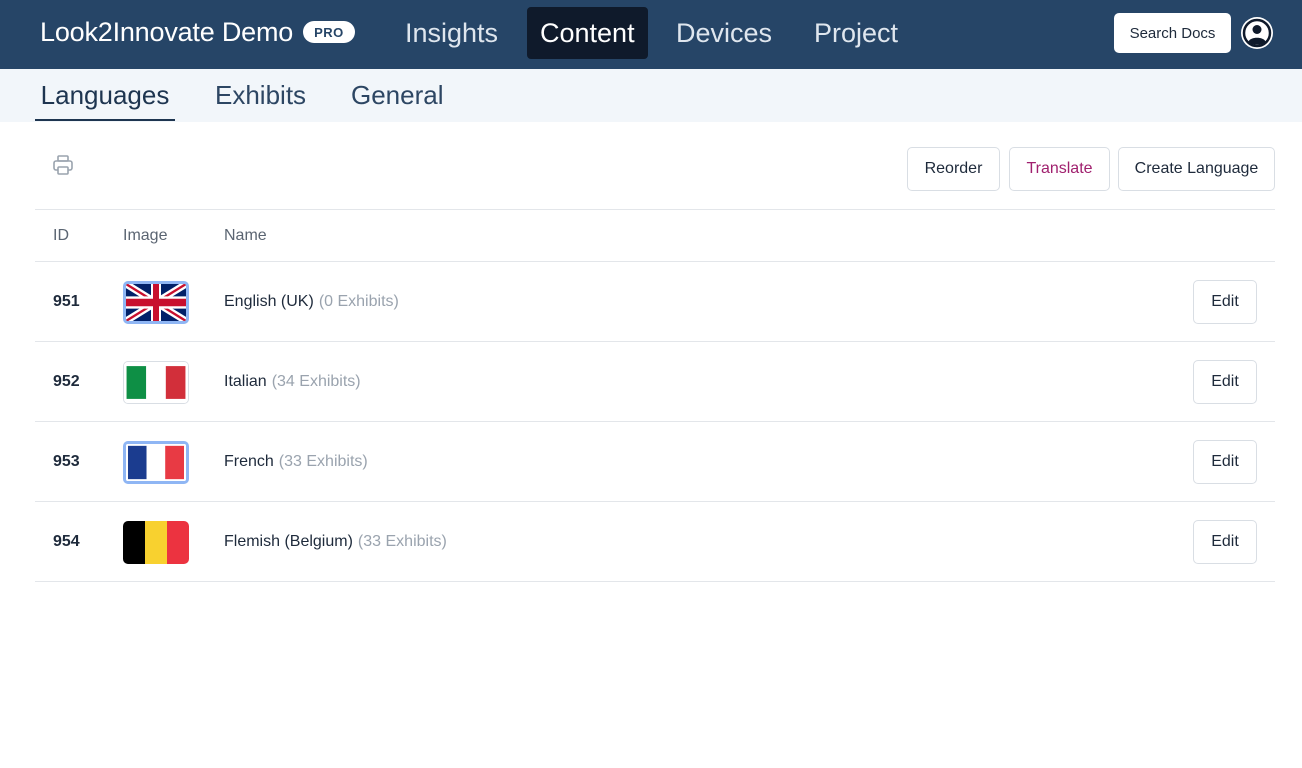 The height and width of the screenshot is (768, 1302). I want to click on table-row: 954 Flemish (Belgium) (33 Exhibits) Edit, so click(655, 542).